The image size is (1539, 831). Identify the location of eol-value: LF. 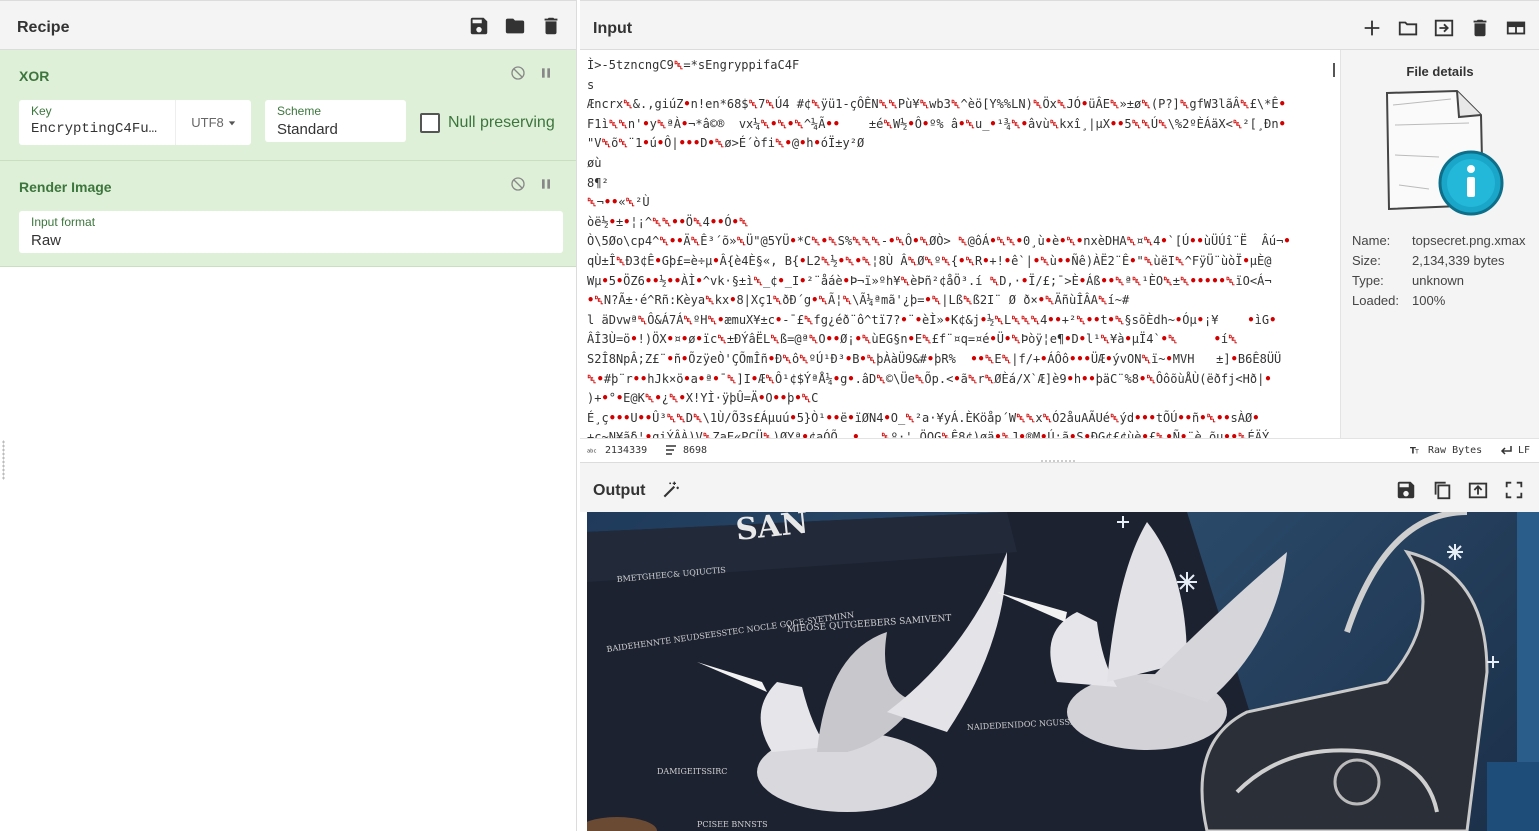
(1524, 450).